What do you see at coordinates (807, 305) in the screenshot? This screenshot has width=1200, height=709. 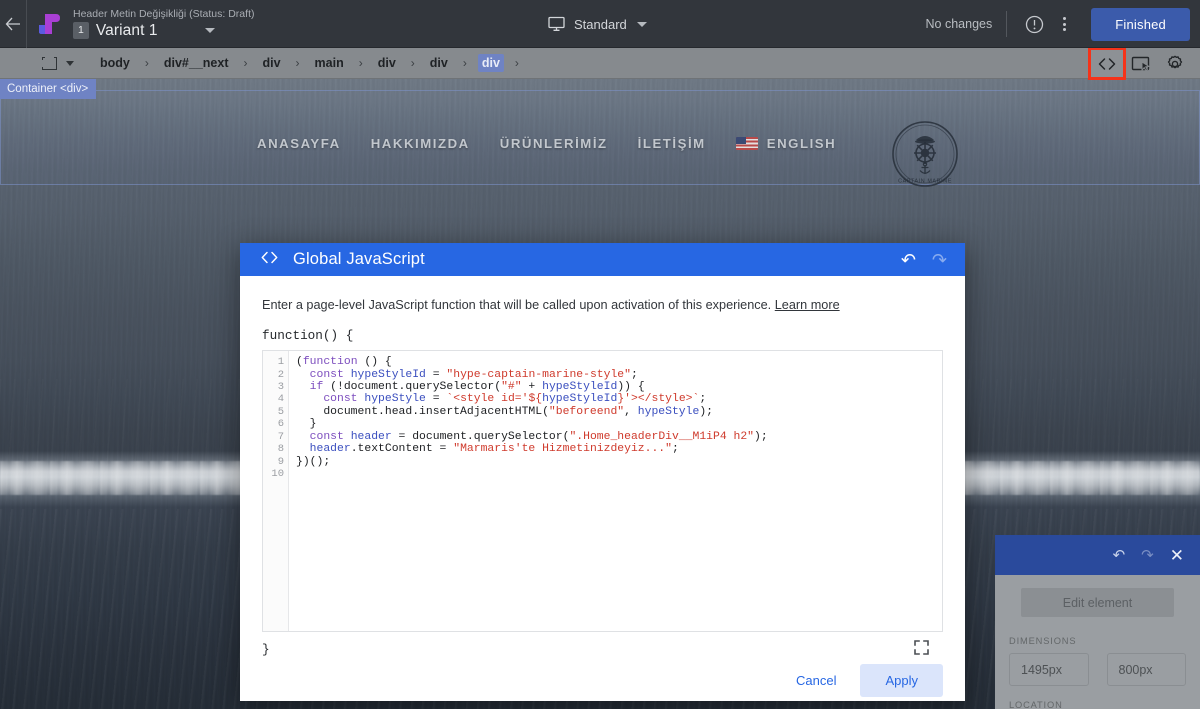 I see `learn-more-link: Learn more` at bounding box center [807, 305].